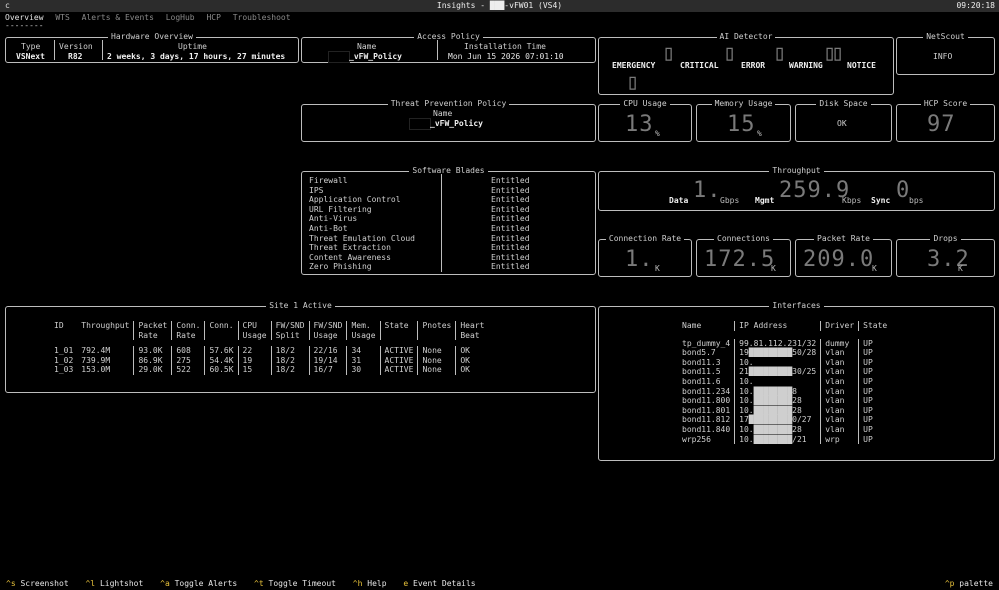 Image resolution: width=999 pixels, height=590 pixels. Describe the element at coordinates (327, 351) in the screenshot. I see `cell: 22/16` at that location.